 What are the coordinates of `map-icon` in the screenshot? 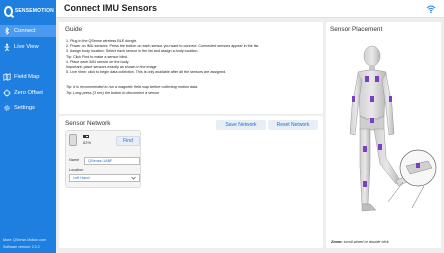 It's located at (7, 77).